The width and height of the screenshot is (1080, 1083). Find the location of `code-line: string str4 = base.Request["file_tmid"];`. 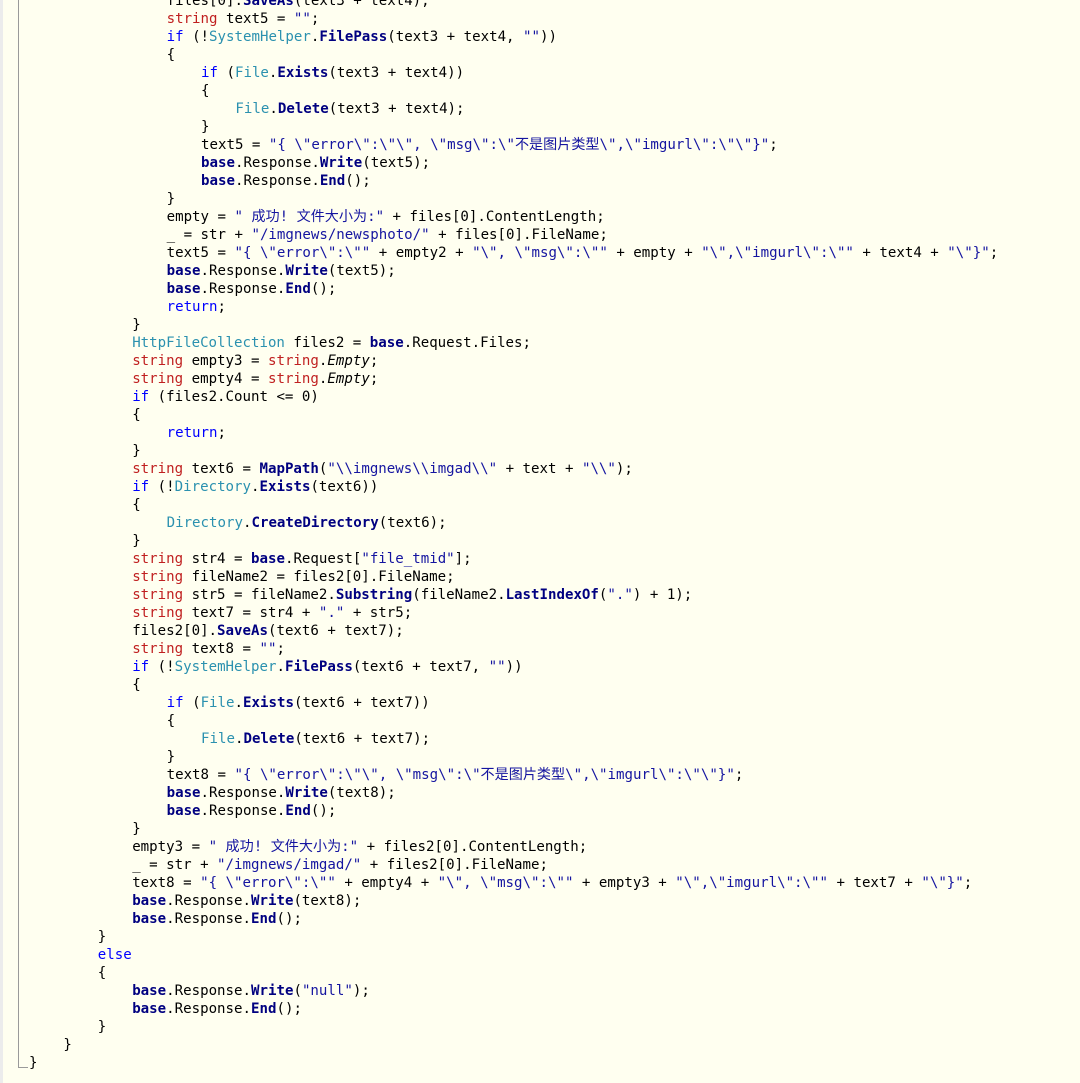

code-line: string str4 = base.Request["file_tmid"]; is located at coordinates (301, 559).